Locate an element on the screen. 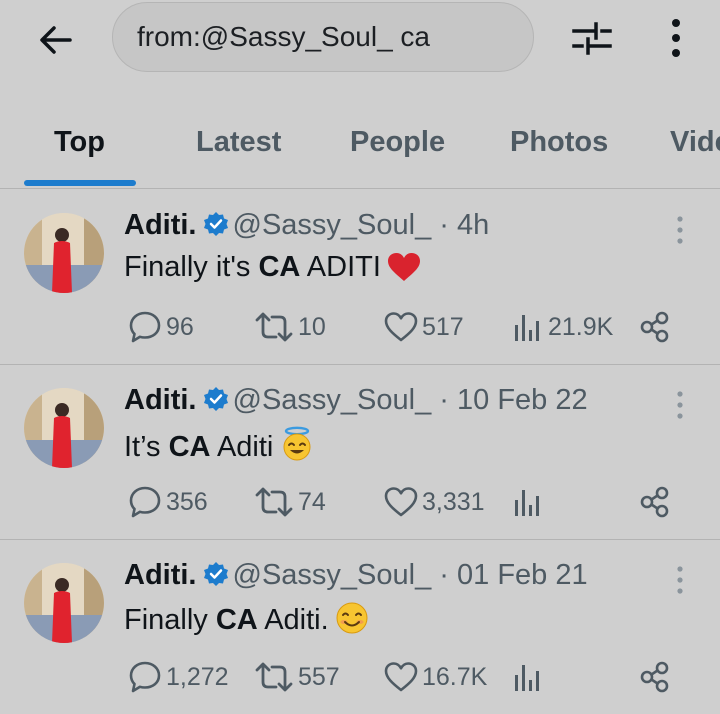  reply-count: 356 is located at coordinates (187, 501).